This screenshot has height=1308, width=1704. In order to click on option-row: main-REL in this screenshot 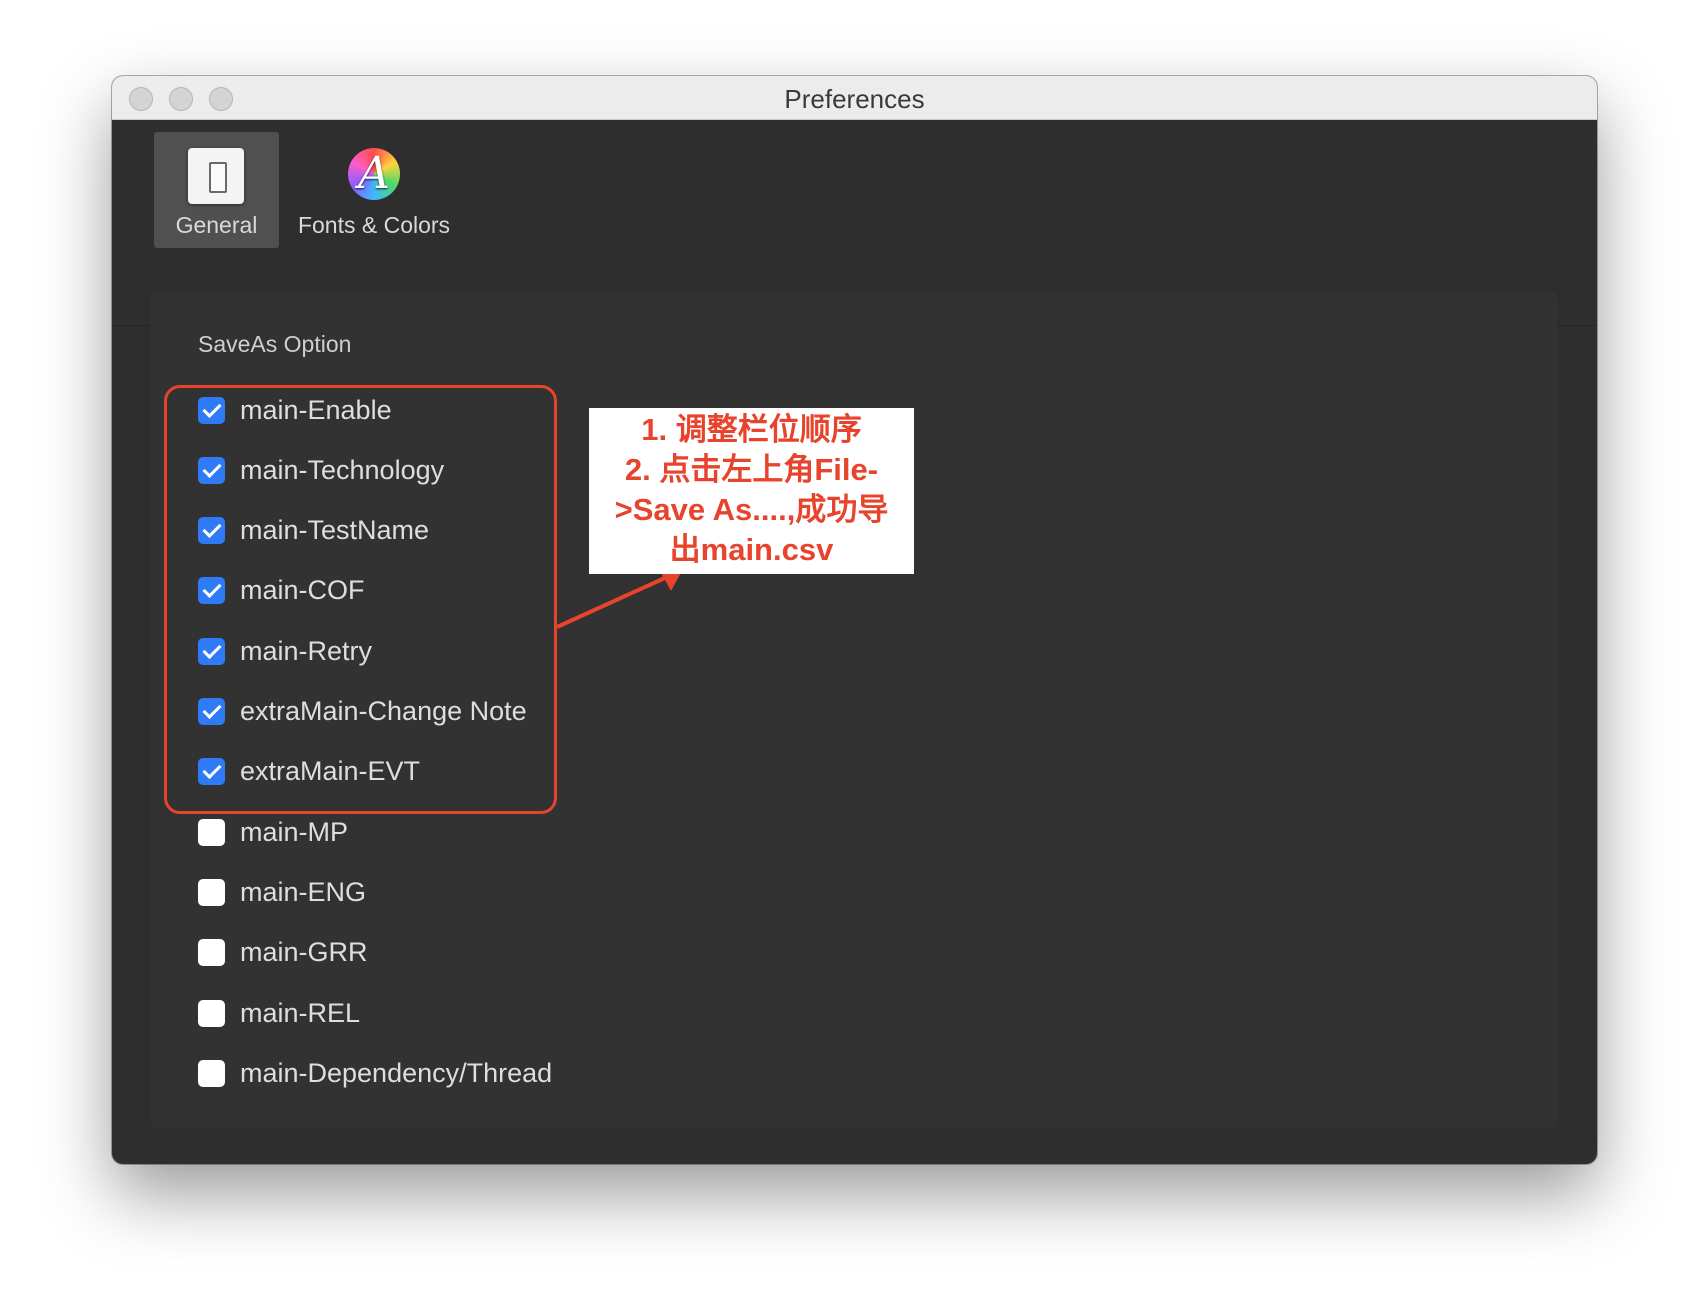, I will do `click(279, 1013)`.